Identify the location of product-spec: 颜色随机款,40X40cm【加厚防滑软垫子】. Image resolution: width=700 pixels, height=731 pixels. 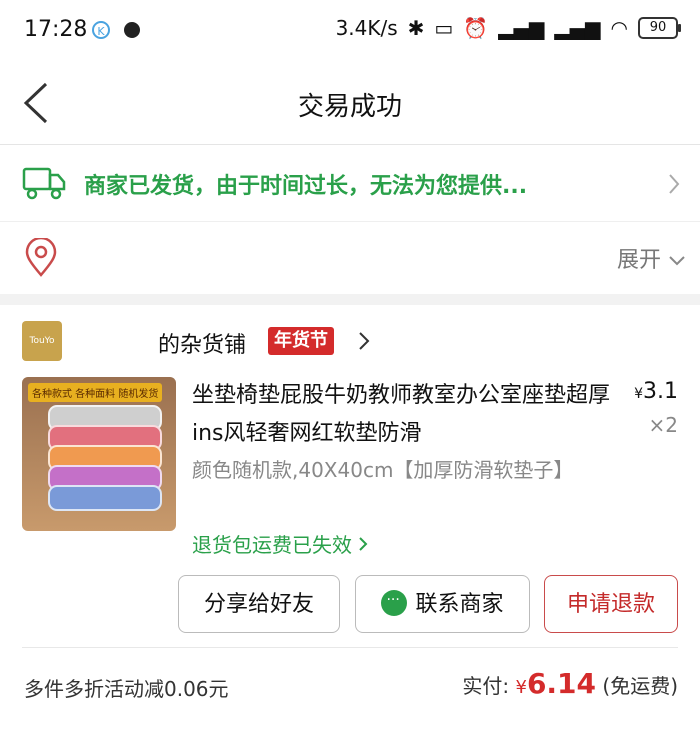
(383, 470).